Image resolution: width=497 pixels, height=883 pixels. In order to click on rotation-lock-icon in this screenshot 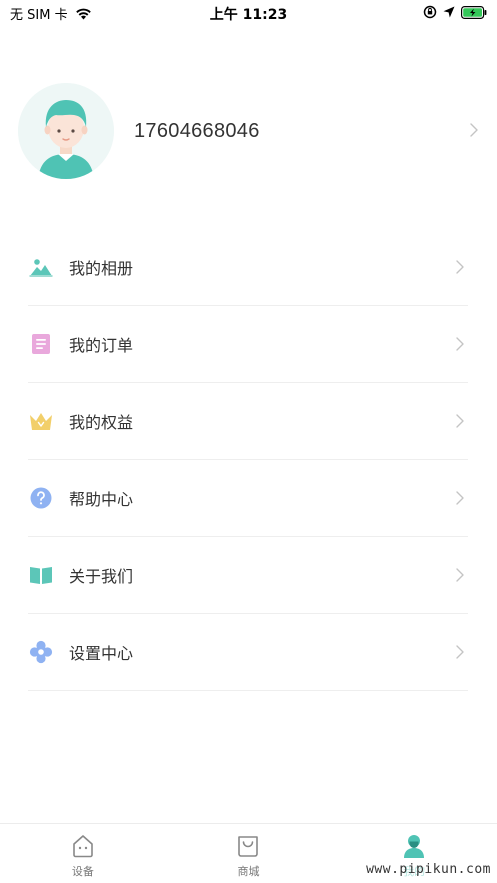, I will do `click(430, 12)`.